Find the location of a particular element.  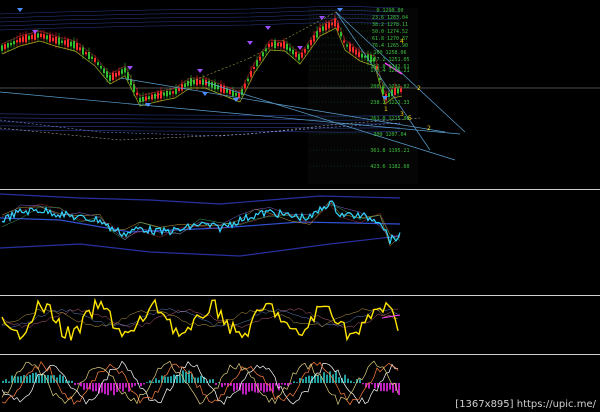

fib-level-label: 23.6 1283.04 is located at coordinates (390, 18).